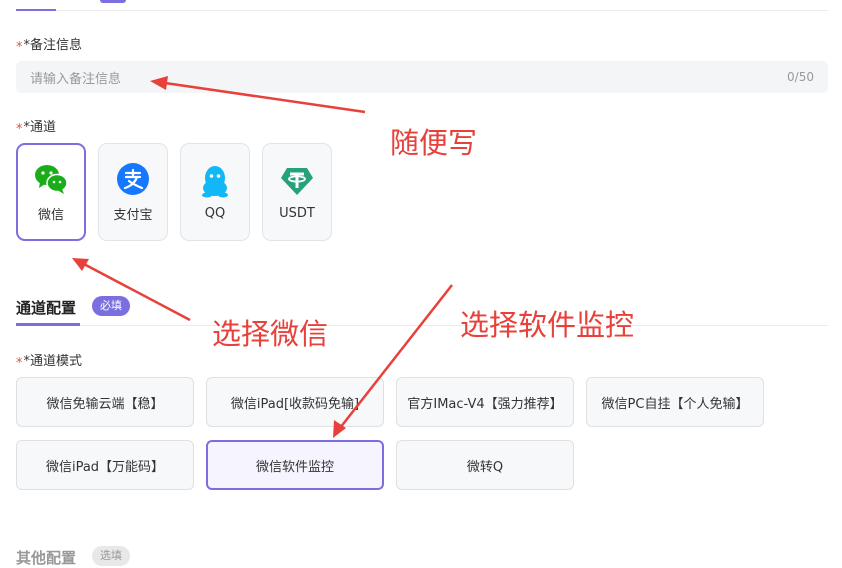  I want to click on annotation-write-anything: 随便写, so click(434, 143).